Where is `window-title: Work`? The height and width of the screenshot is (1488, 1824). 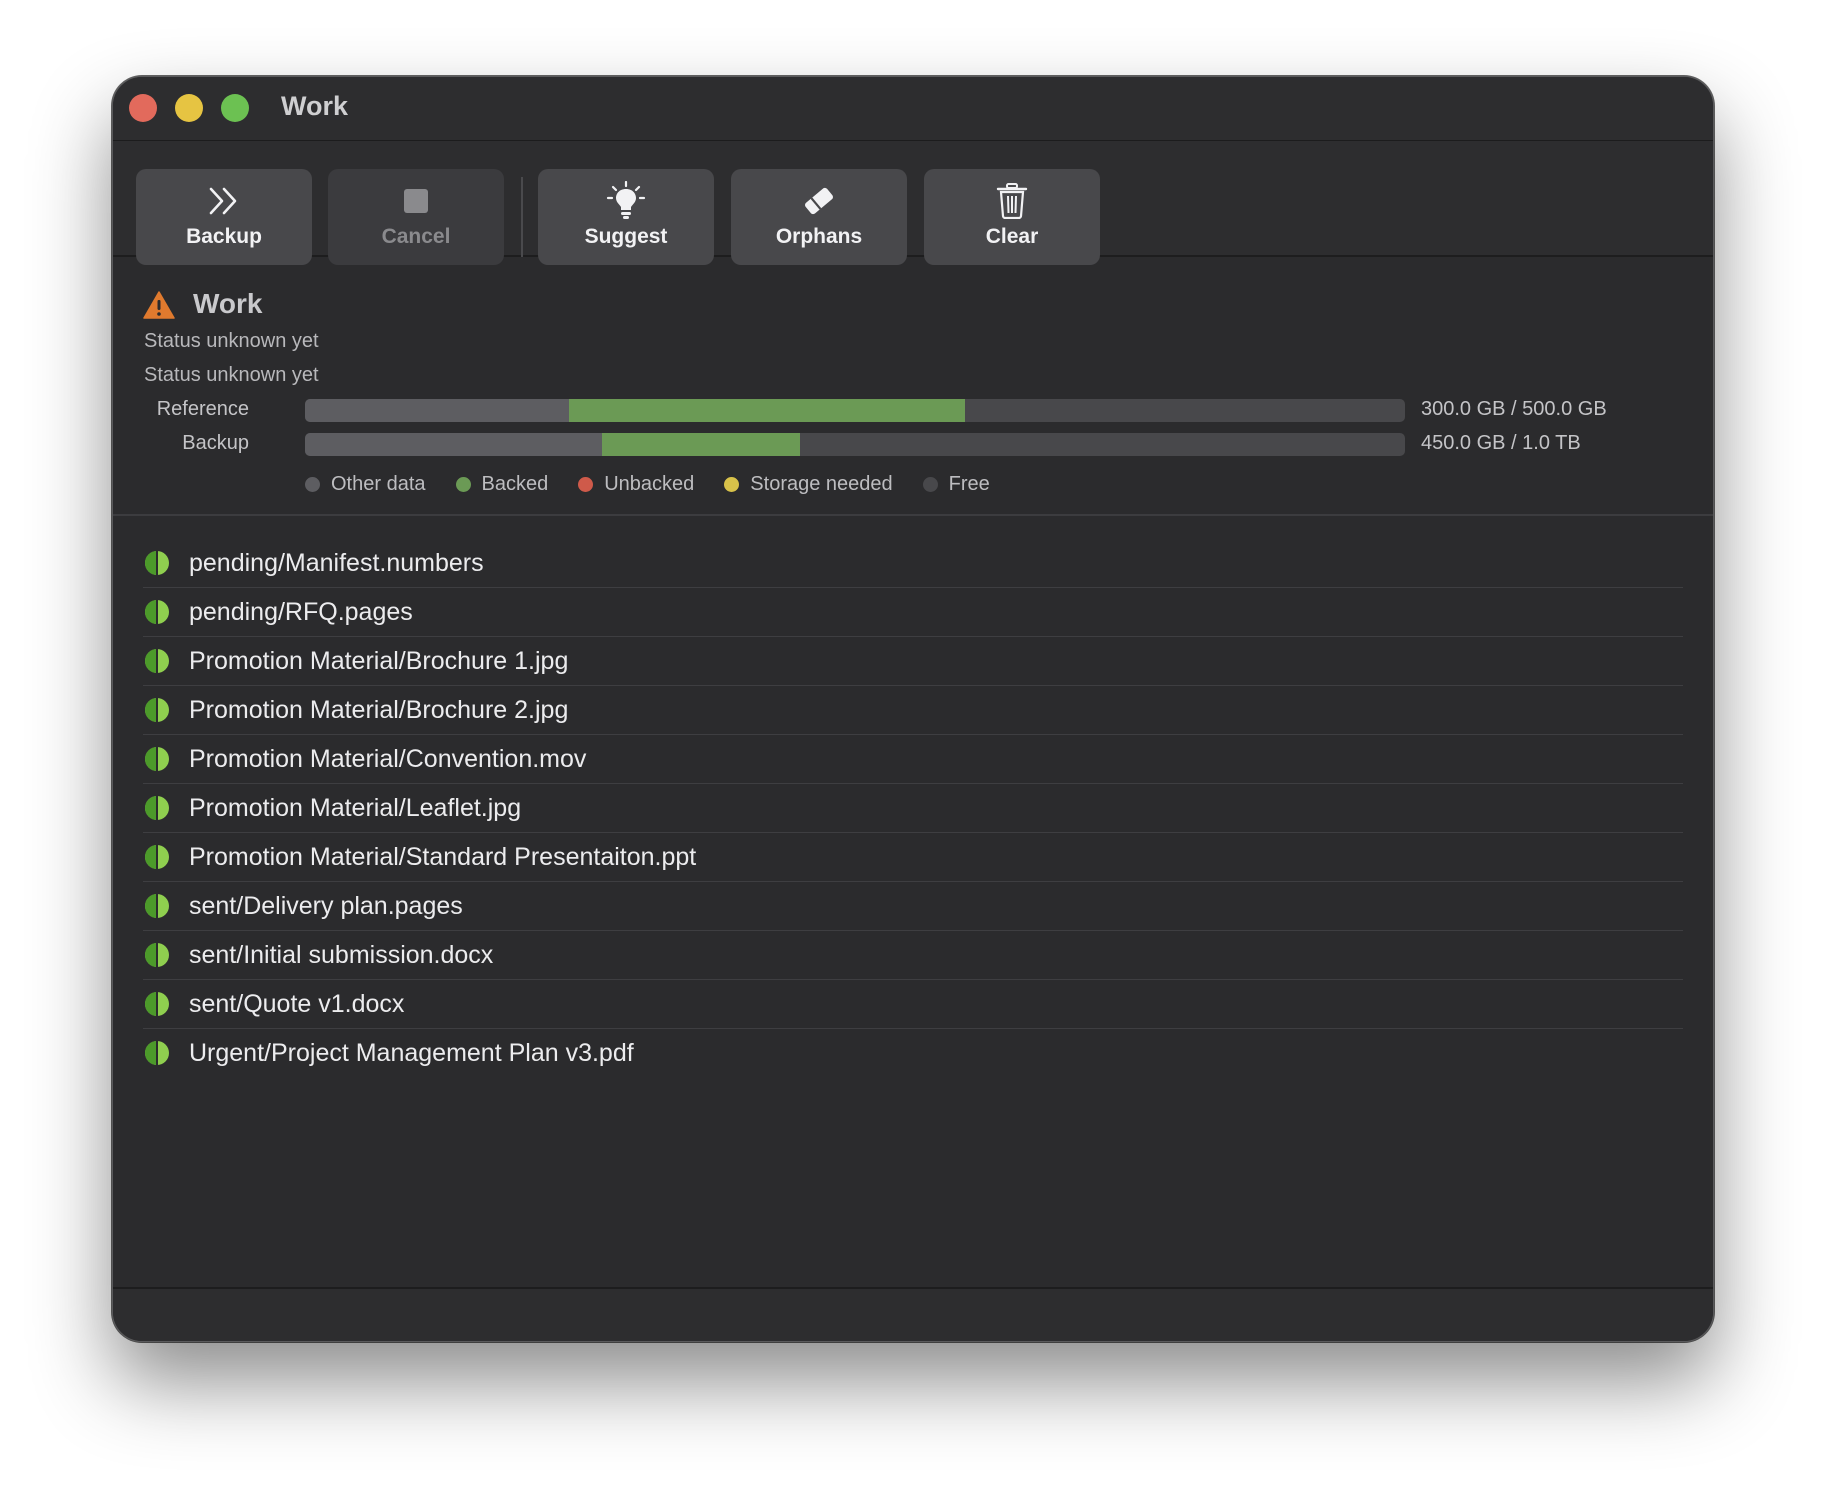 window-title: Work is located at coordinates (315, 106).